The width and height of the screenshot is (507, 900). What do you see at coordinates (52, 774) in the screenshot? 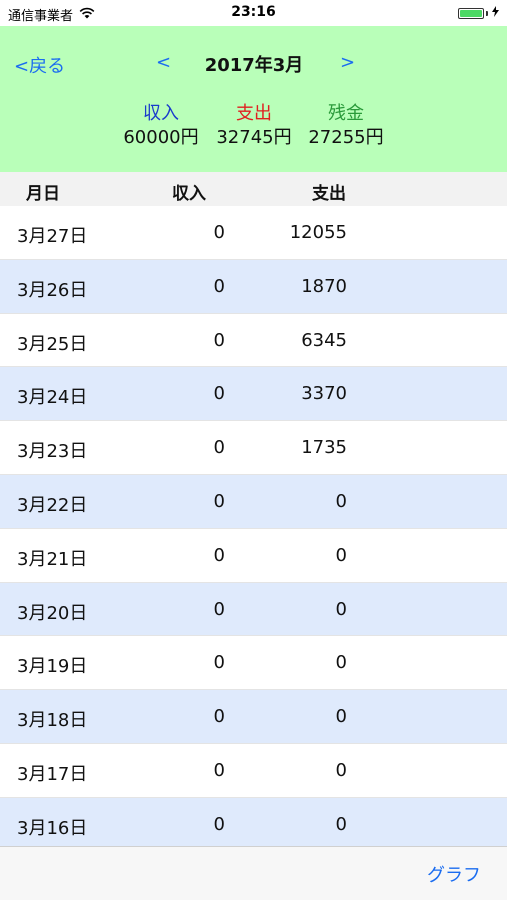
I see `row-date: 3月17日` at bounding box center [52, 774].